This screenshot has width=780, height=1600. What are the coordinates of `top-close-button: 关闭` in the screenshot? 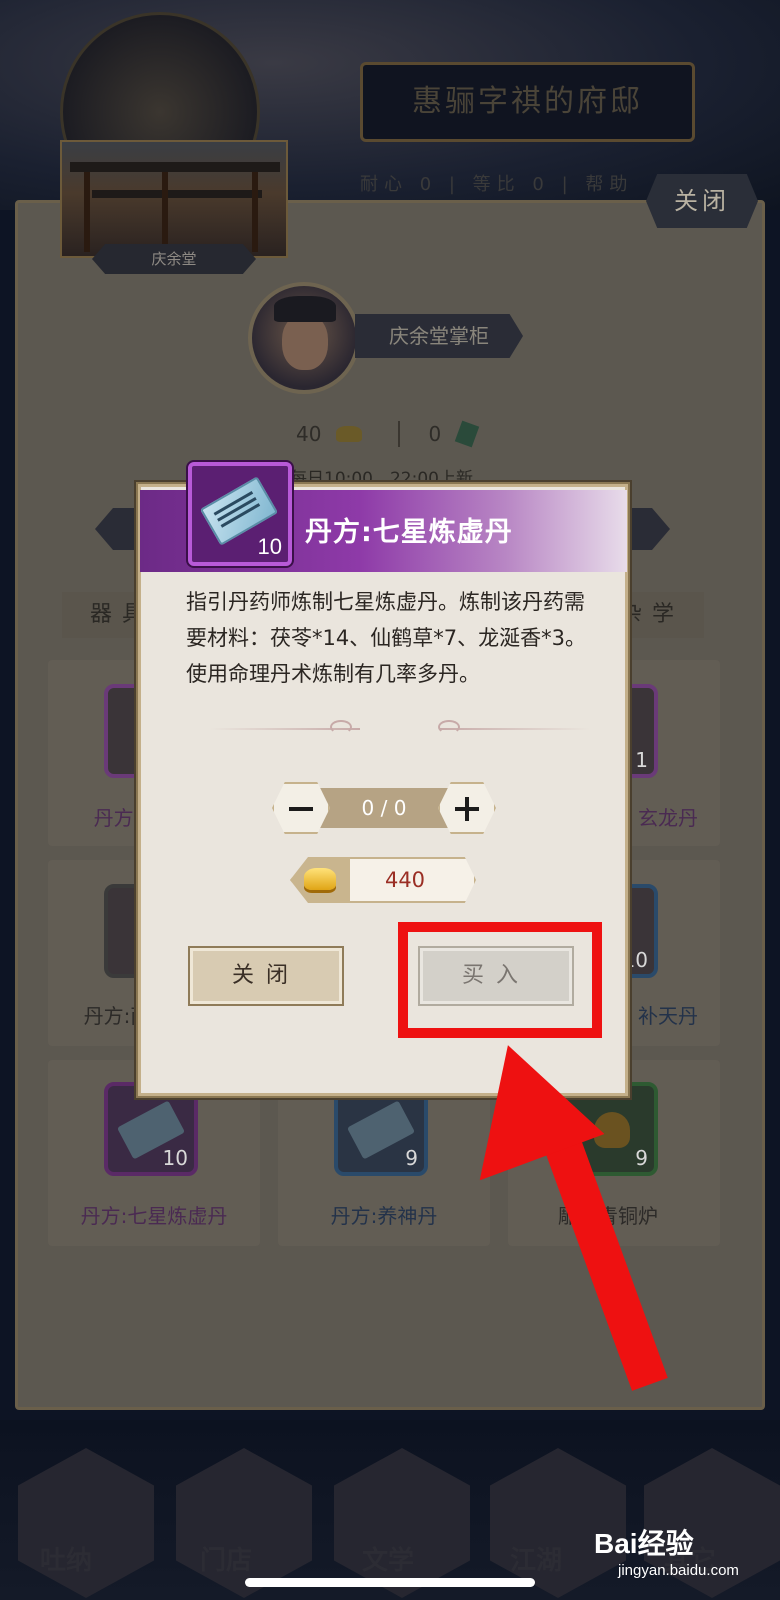 It's located at (702, 201).